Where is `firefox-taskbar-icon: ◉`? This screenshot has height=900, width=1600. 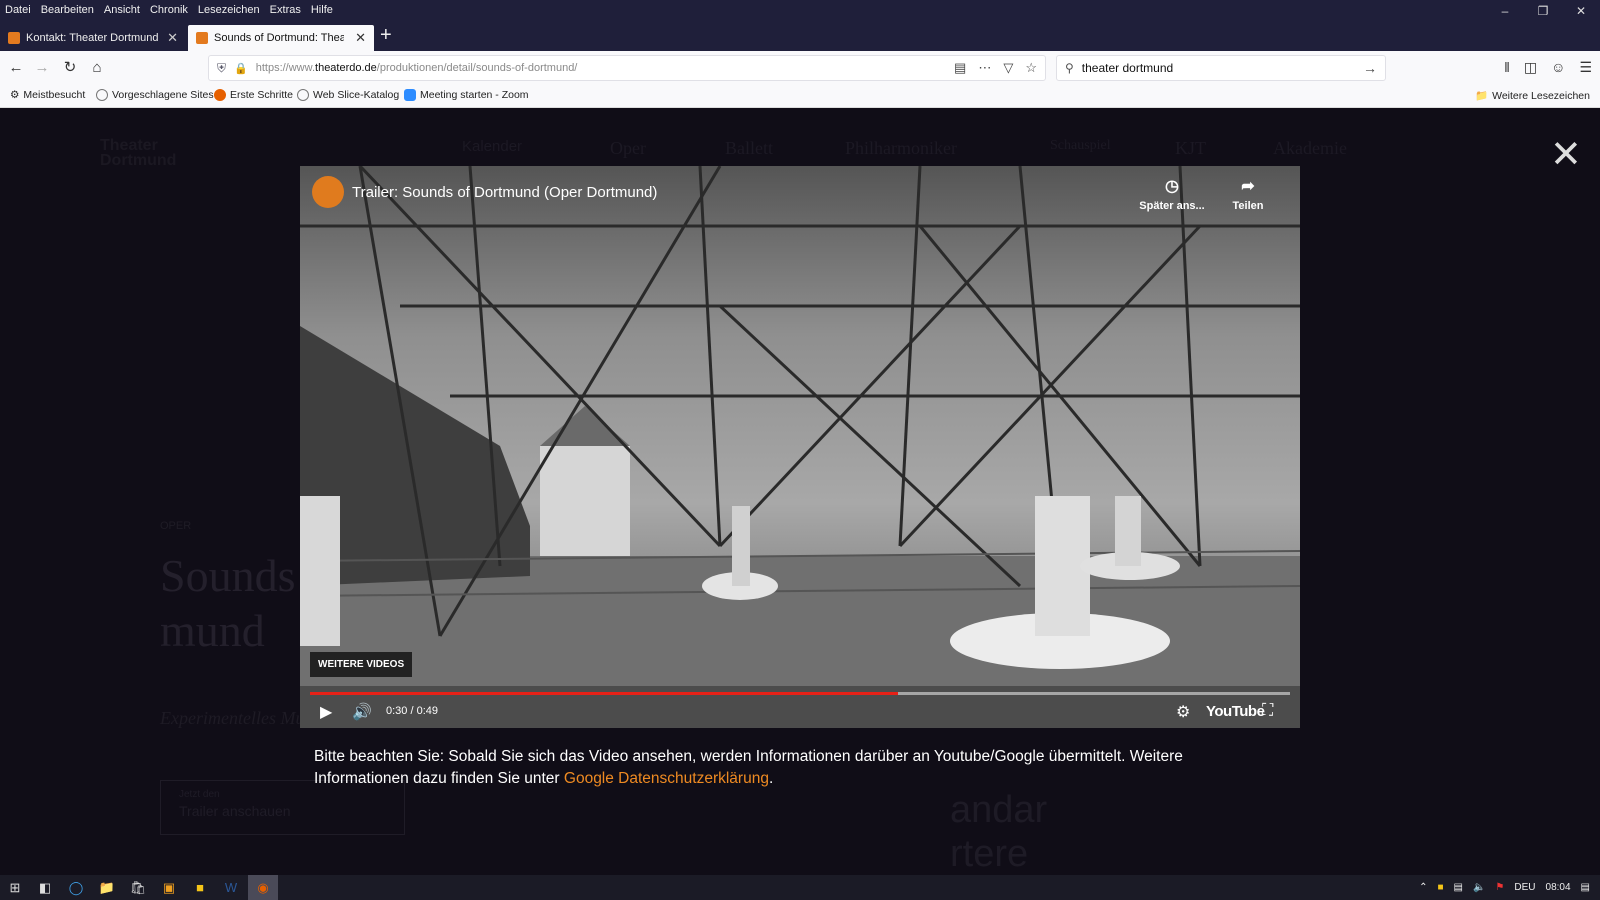 firefox-taskbar-icon: ◉ is located at coordinates (263, 887).